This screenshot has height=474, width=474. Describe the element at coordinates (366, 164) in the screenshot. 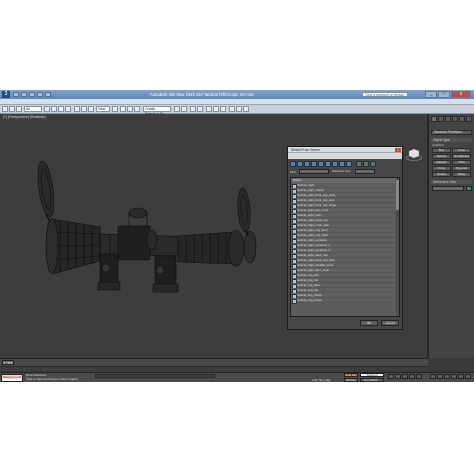

I see `display-none-icon` at that location.